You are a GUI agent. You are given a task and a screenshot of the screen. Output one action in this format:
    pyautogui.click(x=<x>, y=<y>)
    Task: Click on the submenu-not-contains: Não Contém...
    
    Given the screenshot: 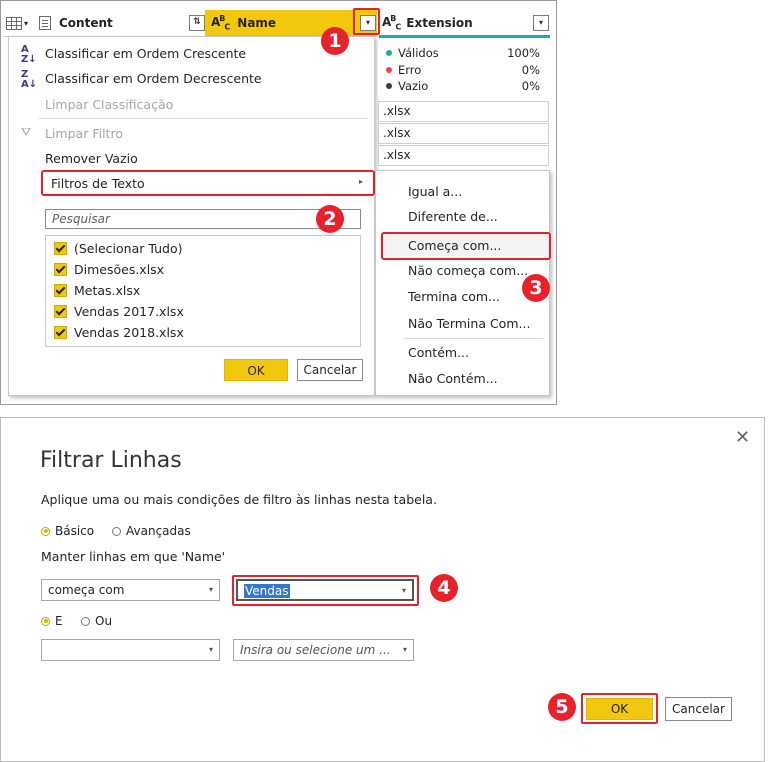 What is the action you would take?
    pyautogui.click(x=453, y=378)
    